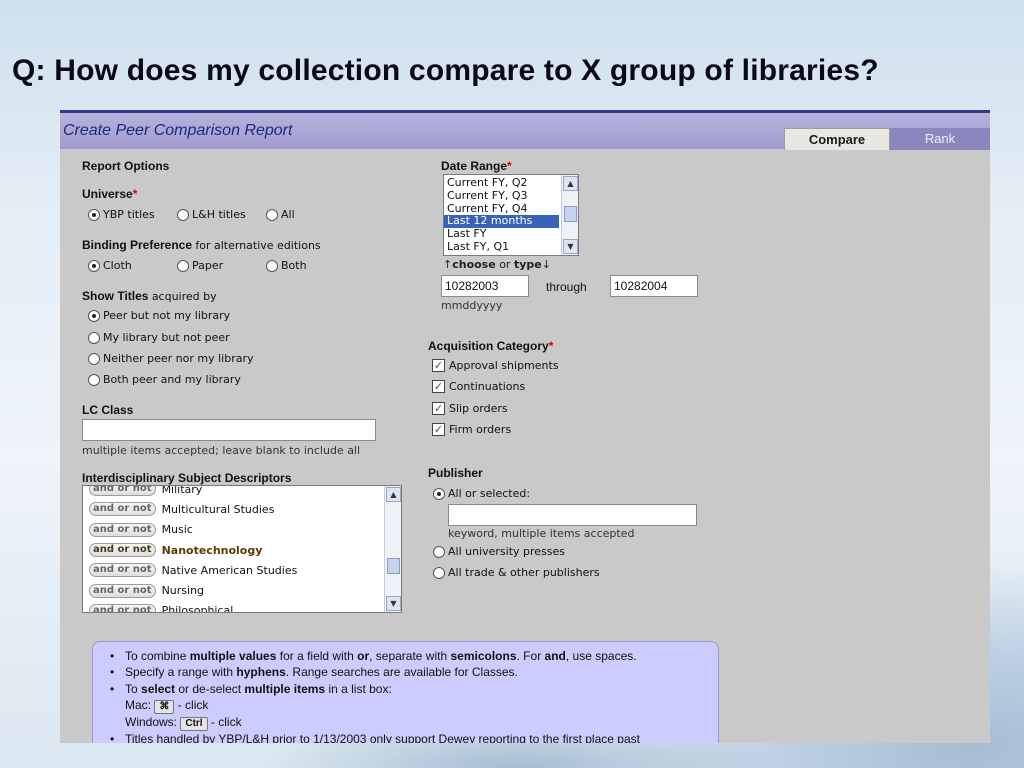 Image resolution: width=1024 pixels, height=768 pixels. What do you see at coordinates (837, 139) in the screenshot?
I see `tab-compare: Compare` at bounding box center [837, 139].